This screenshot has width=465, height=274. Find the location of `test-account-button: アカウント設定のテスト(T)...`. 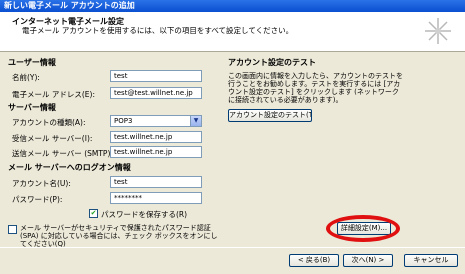

test-account-button: アカウント設定のテスト(T)... is located at coordinates (270, 115).